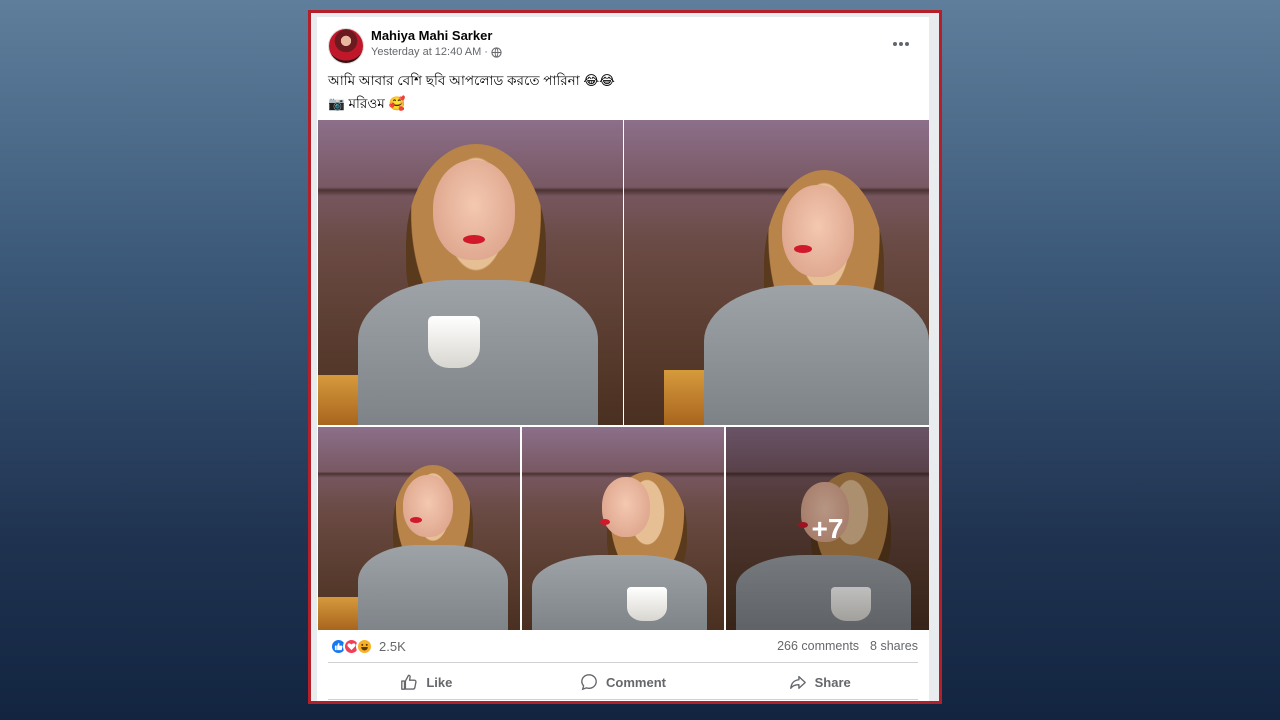  Describe the element at coordinates (589, 682) in the screenshot. I see `comment-icon` at that location.